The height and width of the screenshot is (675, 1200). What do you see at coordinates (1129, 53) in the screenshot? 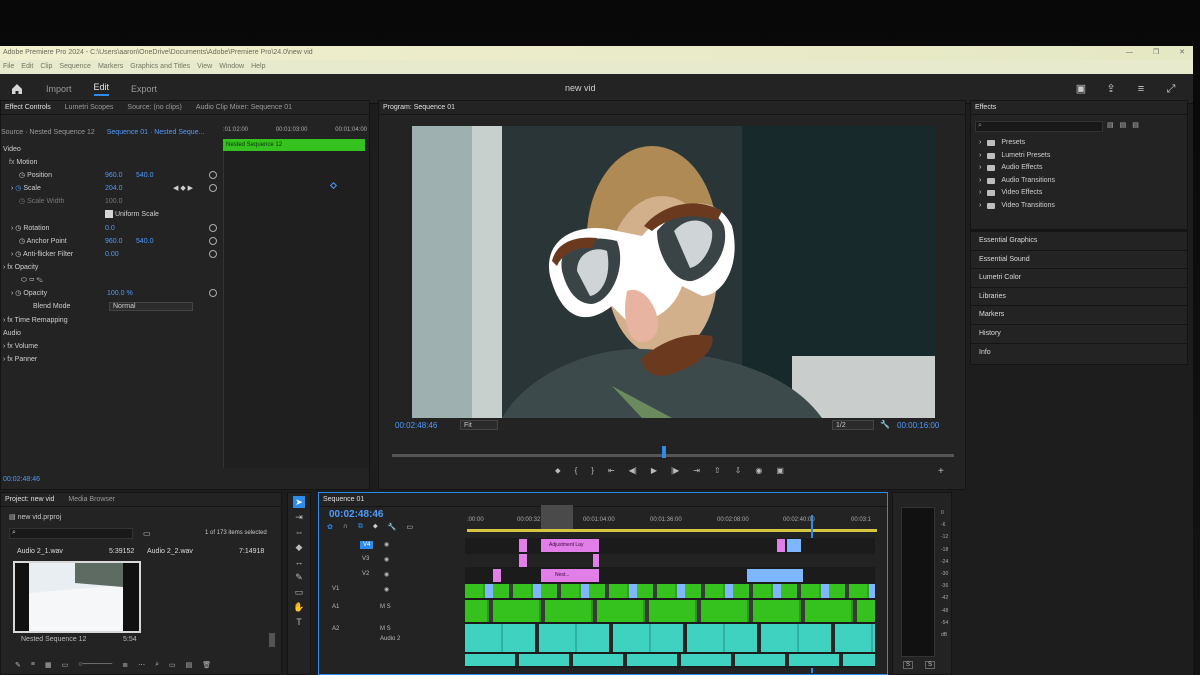
I see `minimize-icon: —` at bounding box center [1129, 53].